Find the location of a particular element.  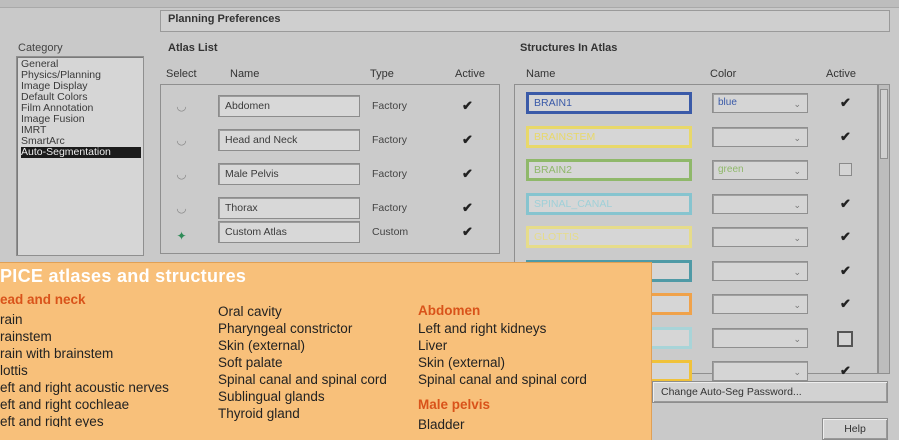

caption-item: Sublingual glands is located at coordinates (271, 396).